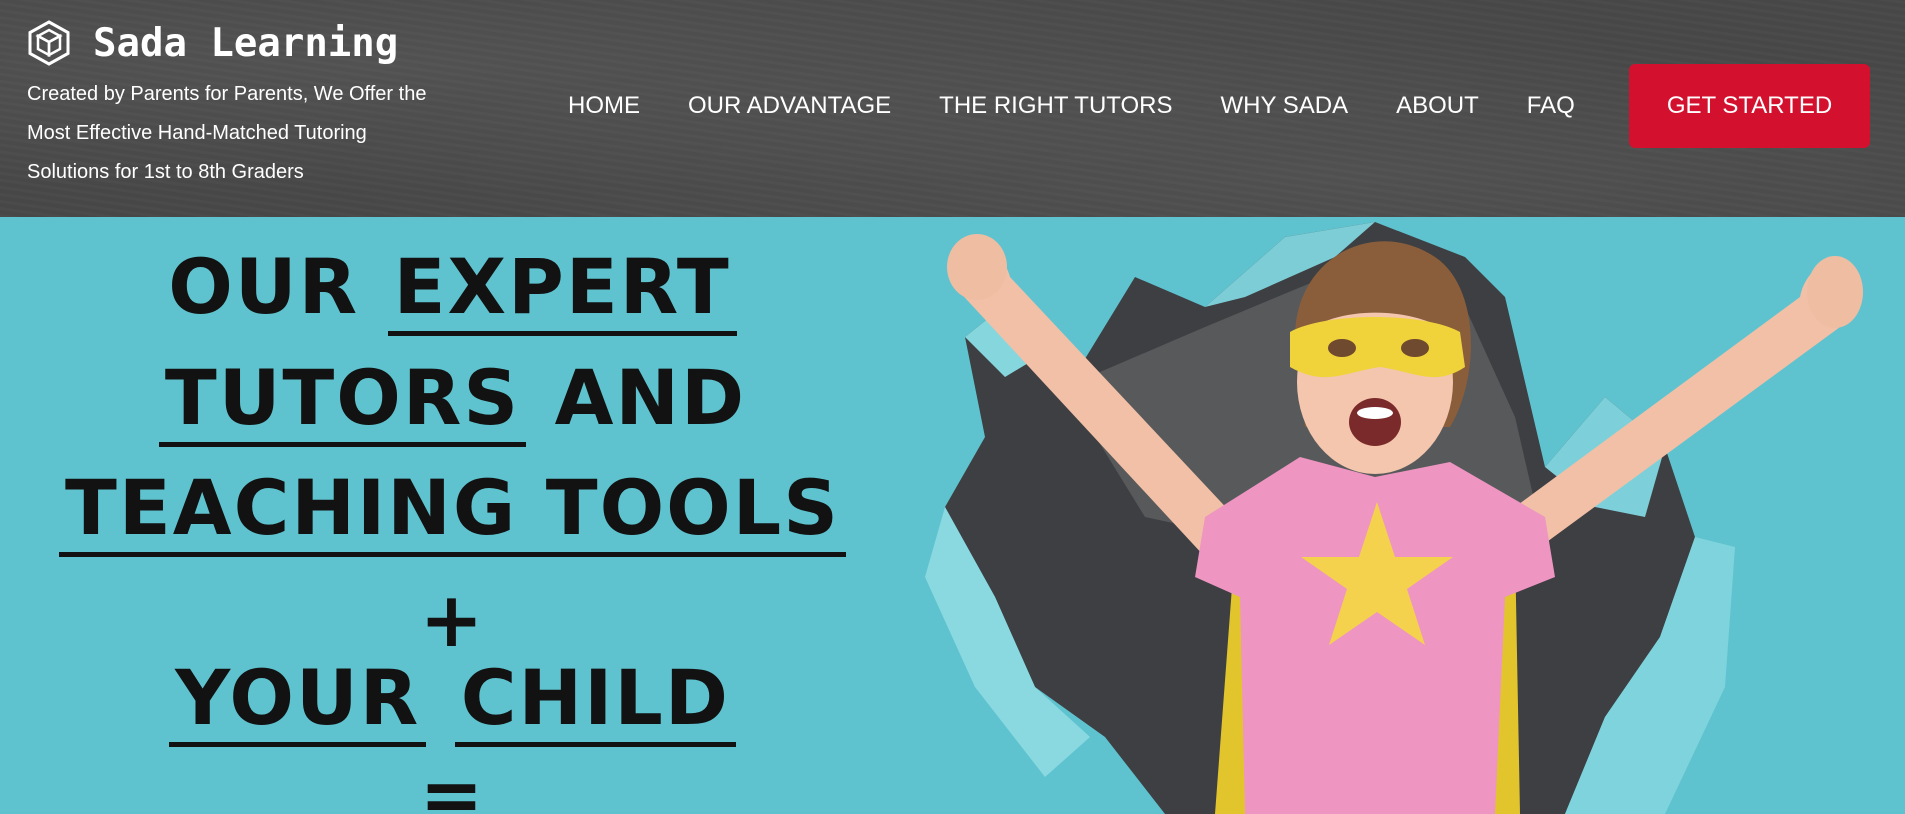 Image resolution: width=1905 pixels, height=814 pixels. I want to click on headline-line-1: OUR EXPERT, so click(452, 289).